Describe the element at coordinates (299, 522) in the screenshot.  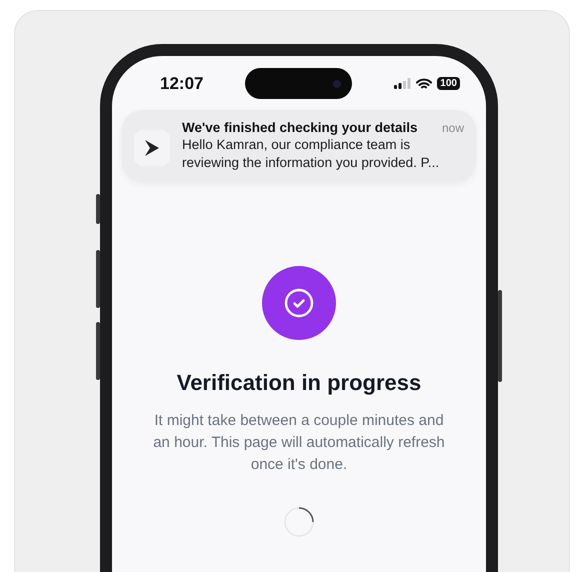
I see `loading-spinner` at that location.